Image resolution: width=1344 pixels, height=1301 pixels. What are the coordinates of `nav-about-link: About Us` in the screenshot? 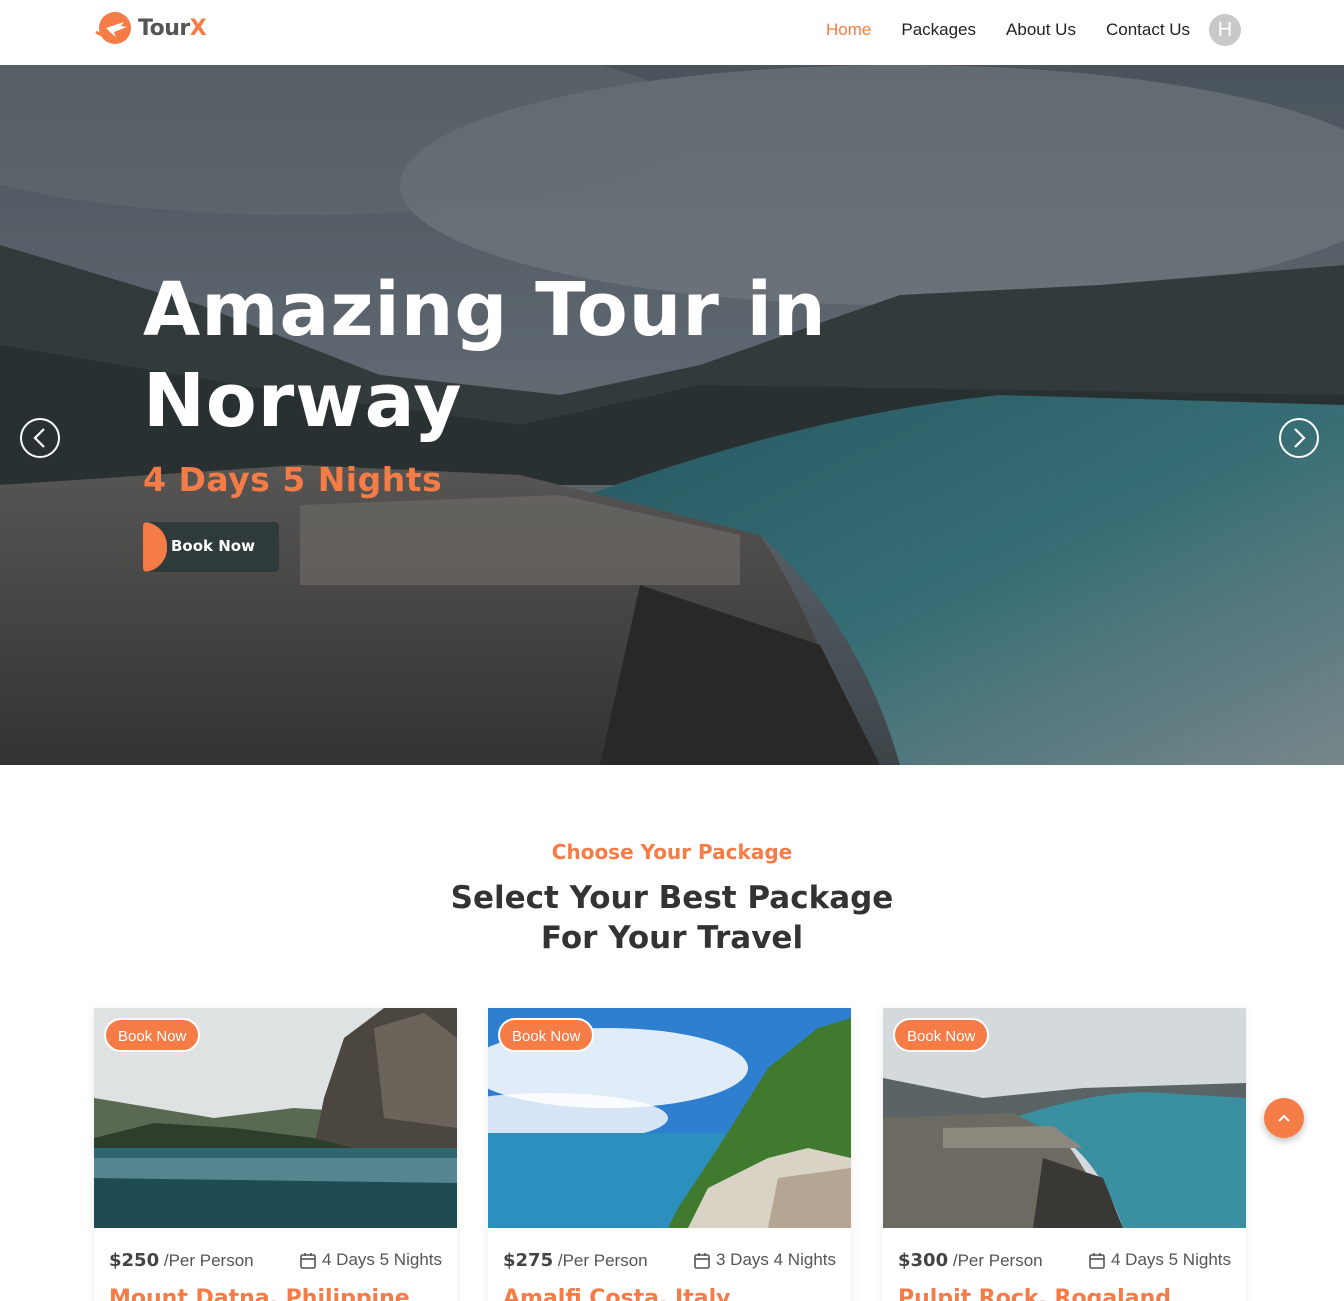 It's located at (1041, 30).